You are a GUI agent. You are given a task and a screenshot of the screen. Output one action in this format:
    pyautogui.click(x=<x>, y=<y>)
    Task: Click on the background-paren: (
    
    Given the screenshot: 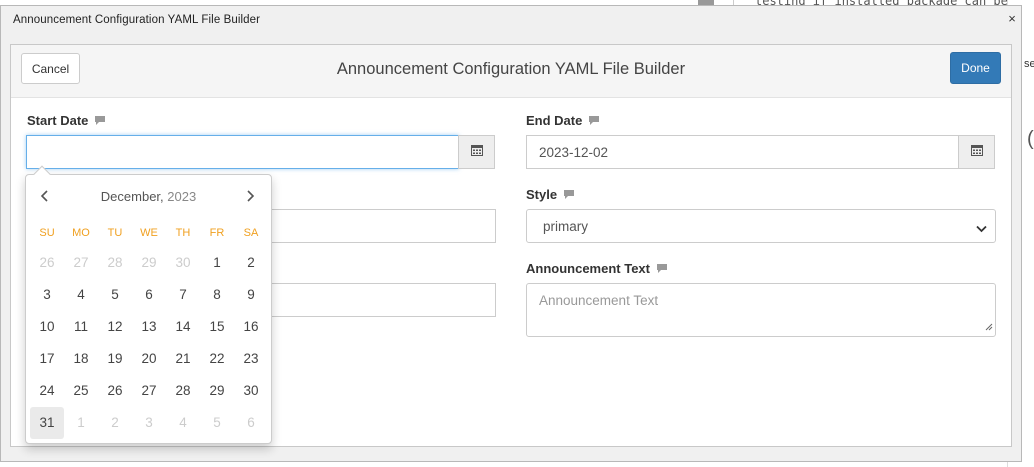 What is the action you would take?
    pyautogui.click(x=1030, y=139)
    